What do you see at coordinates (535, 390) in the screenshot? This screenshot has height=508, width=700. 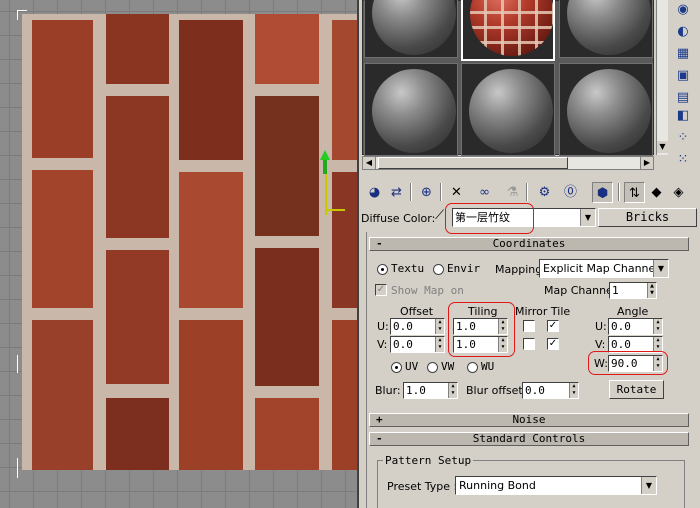 I see `blur-offset-value: 0.0` at bounding box center [535, 390].